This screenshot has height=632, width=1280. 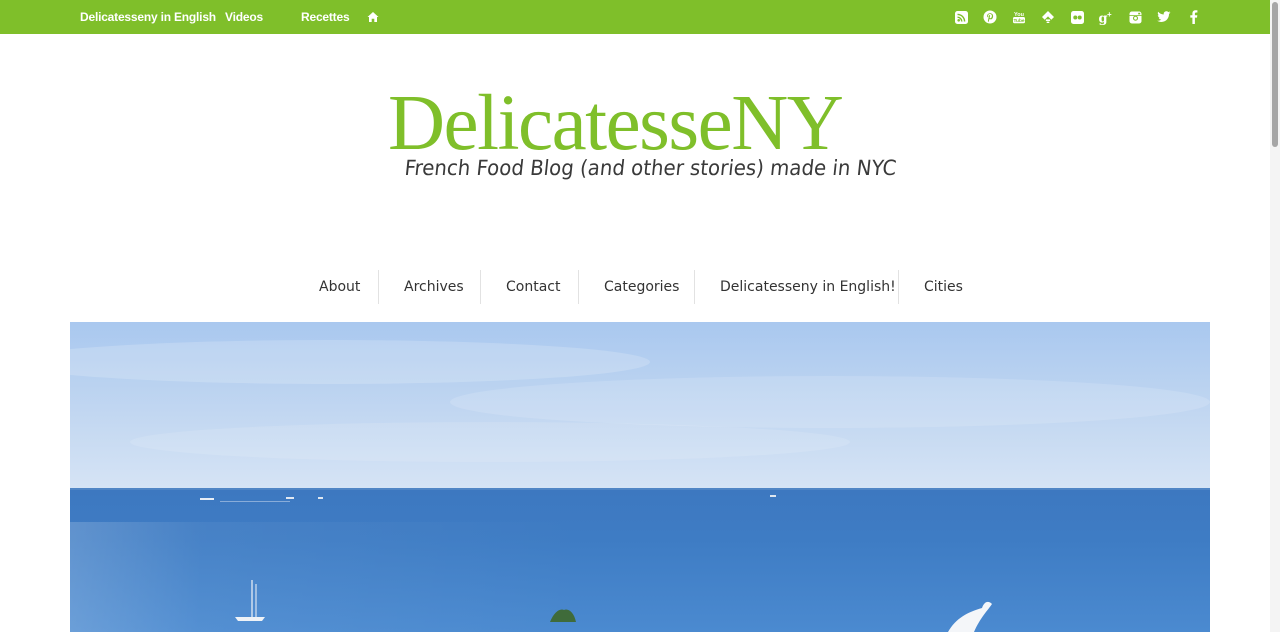 What do you see at coordinates (148, 17) in the screenshot?
I see `top-nav-english-link: Delicatesseny in English` at bounding box center [148, 17].